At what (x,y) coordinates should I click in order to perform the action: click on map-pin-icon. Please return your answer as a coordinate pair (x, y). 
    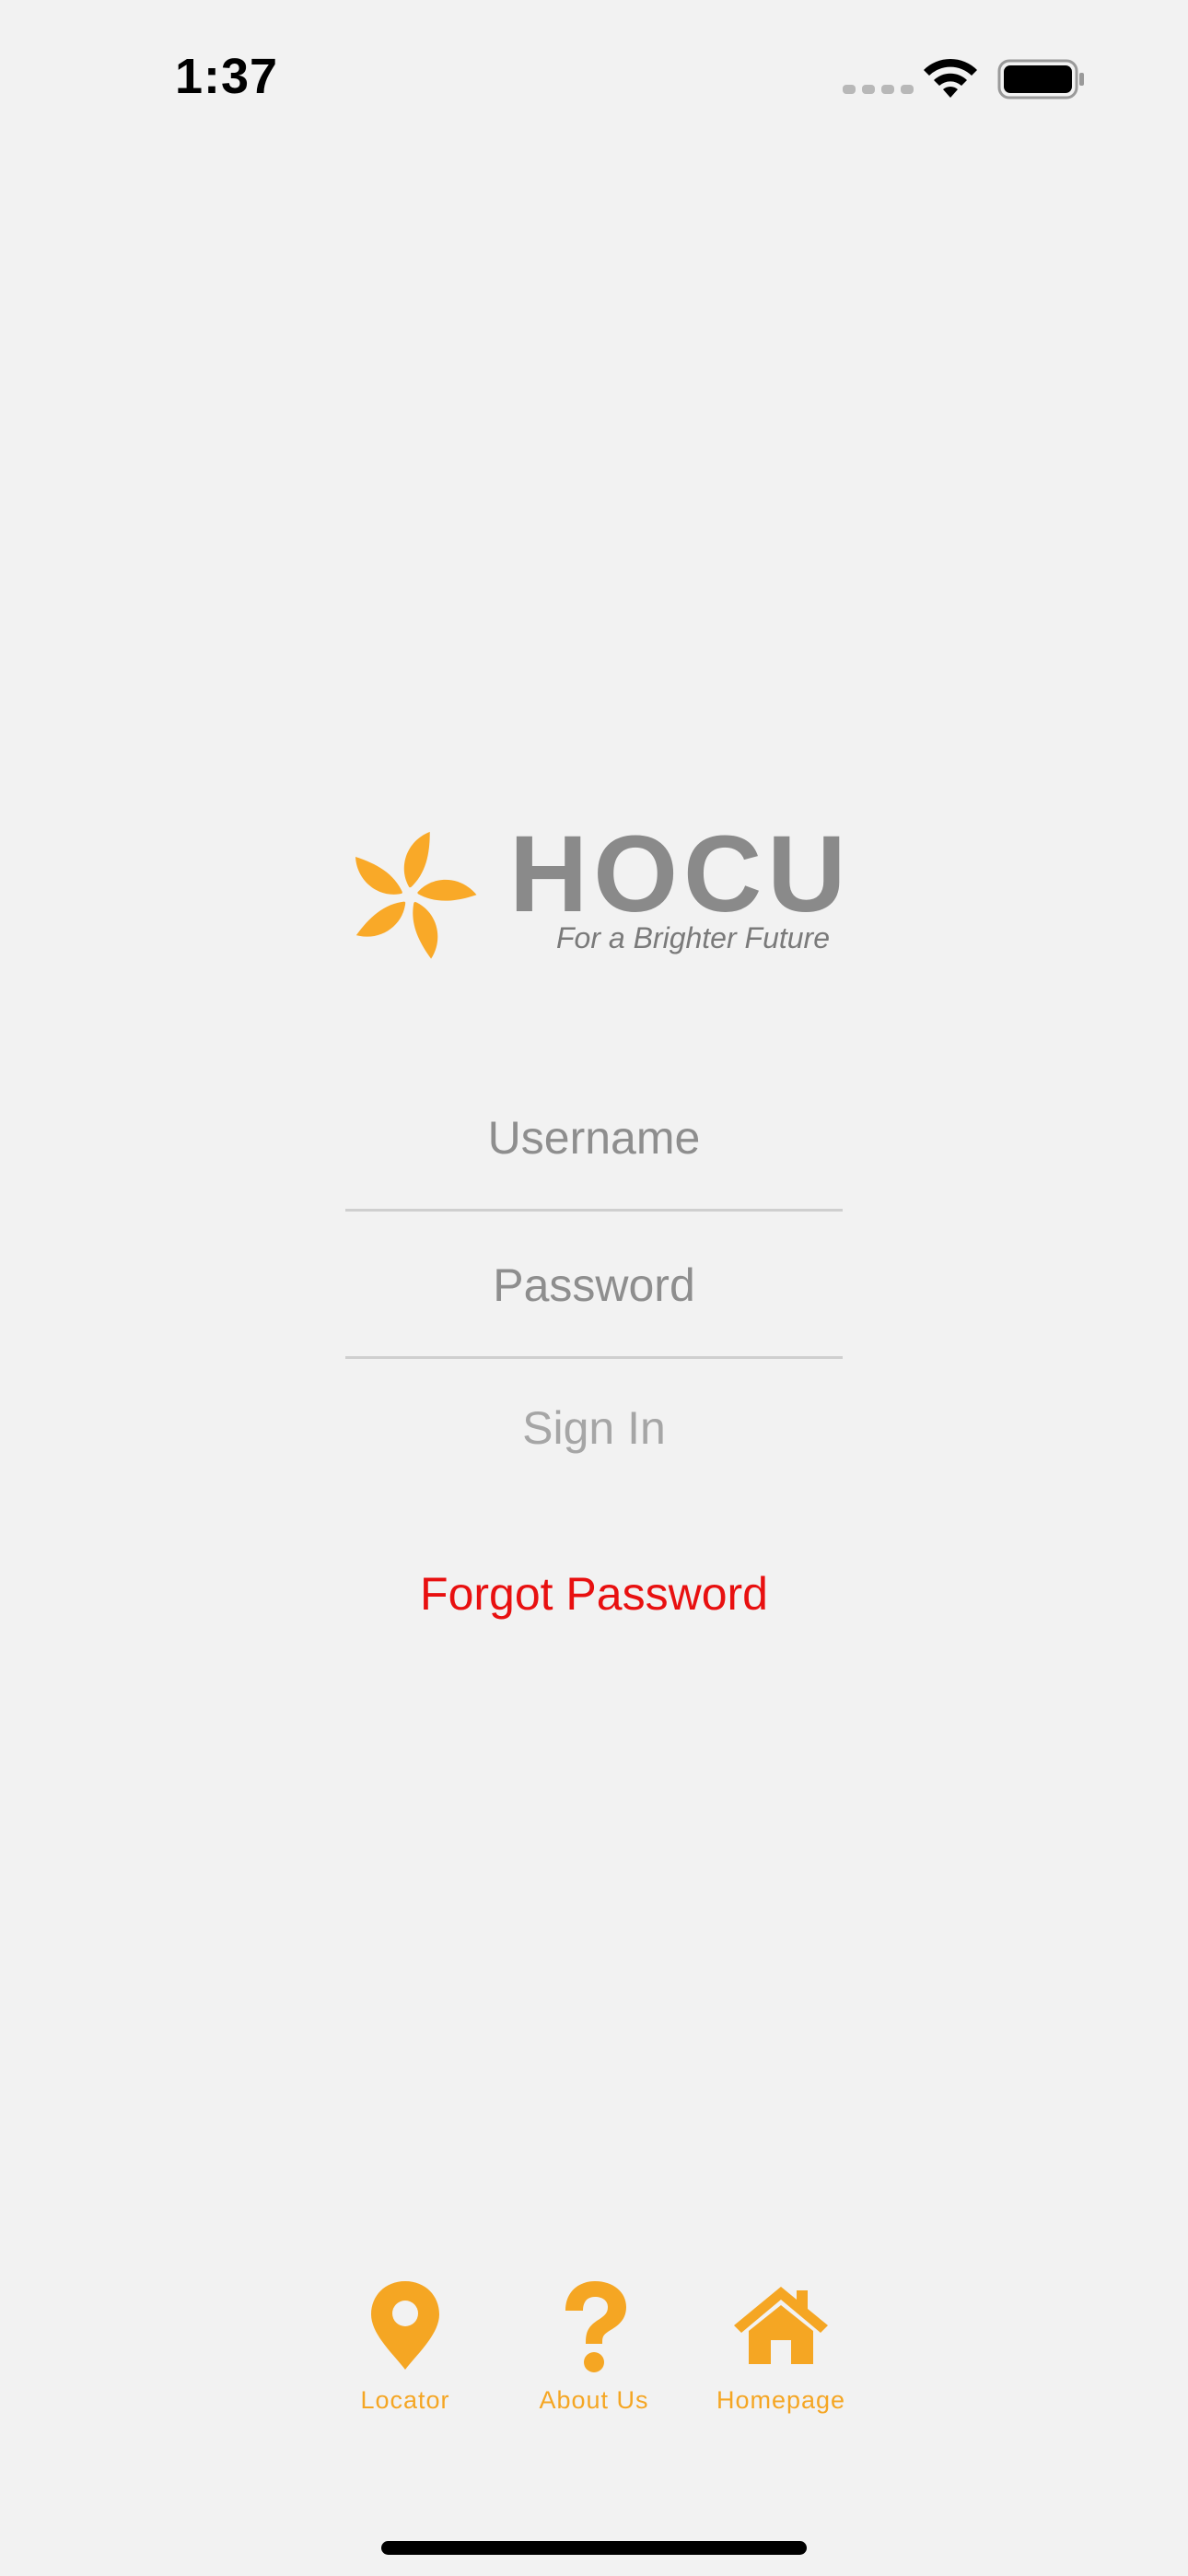
    Looking at the image, I should click on (405, 2325).